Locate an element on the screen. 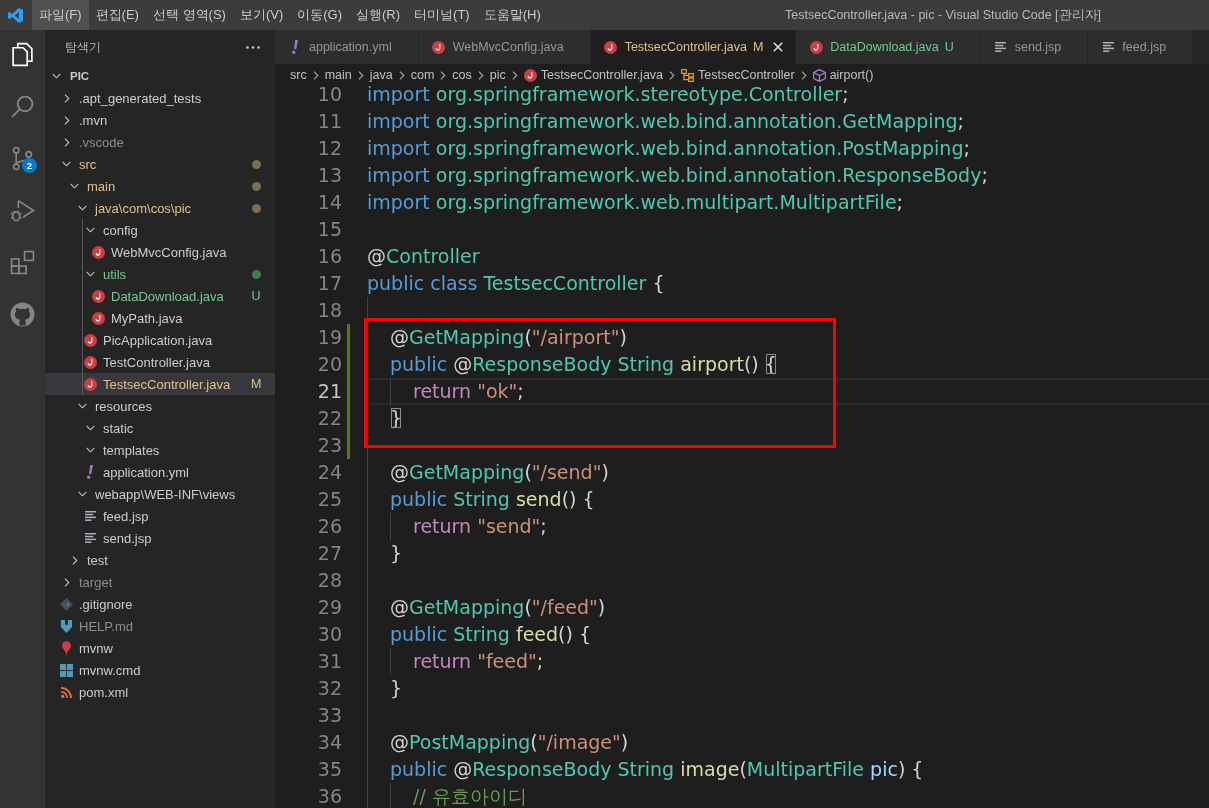 The image size is (1209, 808). tree-item: test is located at coordinates (160, 560).